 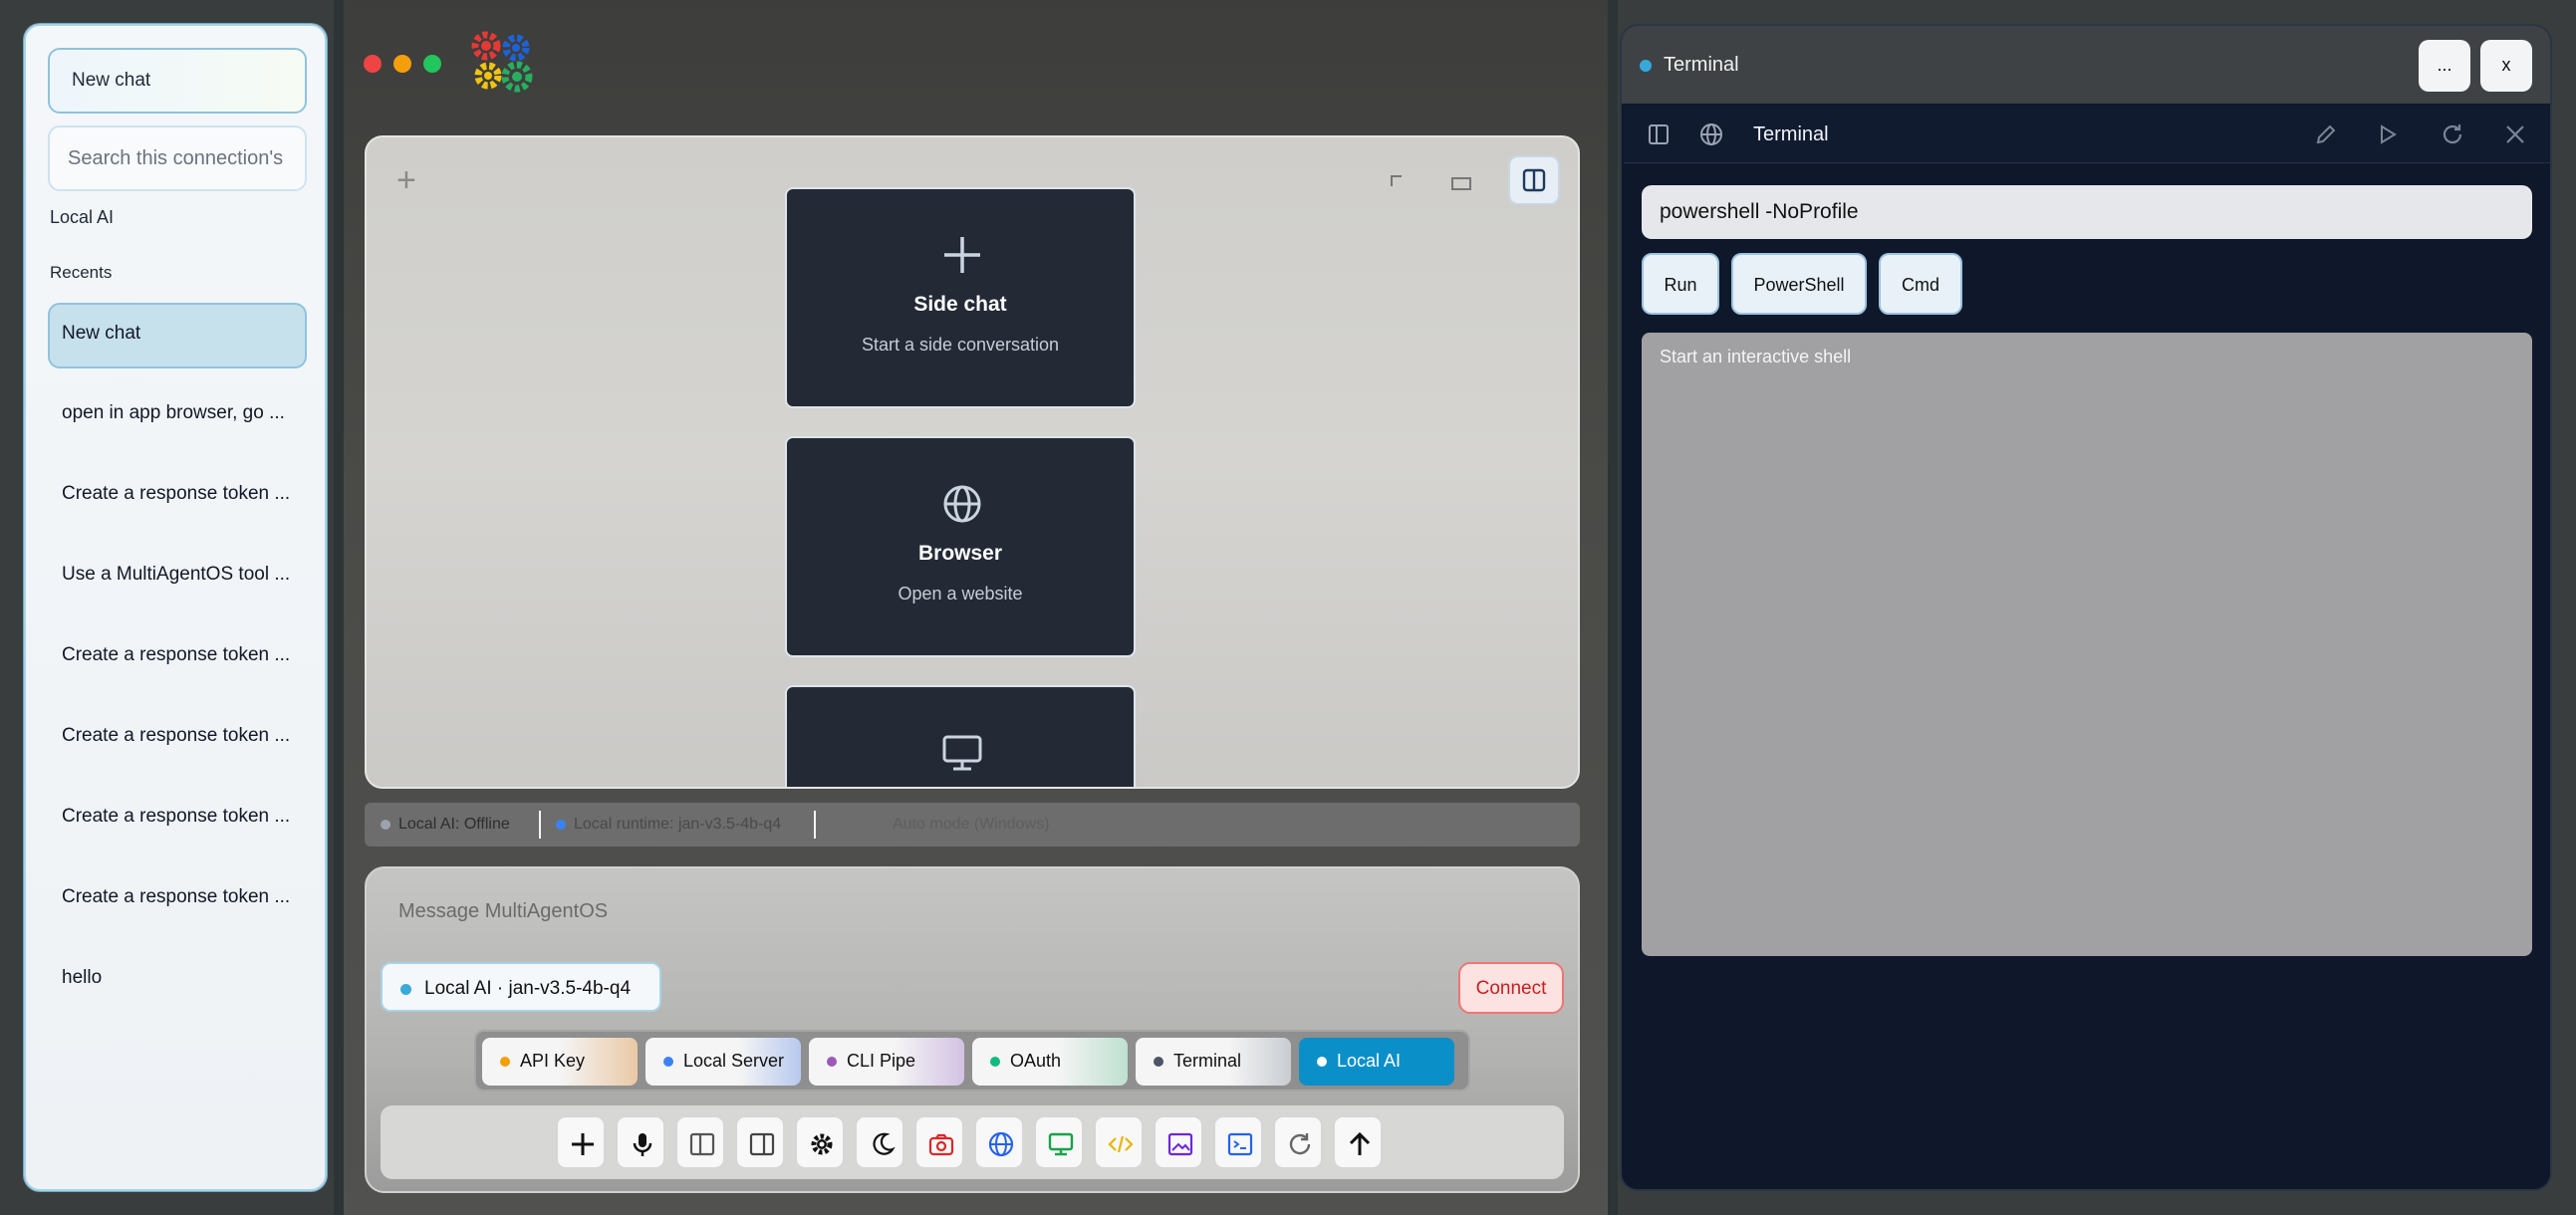 What do you see at coordinates (177, 81) in the screenshot?
I see `new-chat-button: New chat` at bounding box center [177, 81].